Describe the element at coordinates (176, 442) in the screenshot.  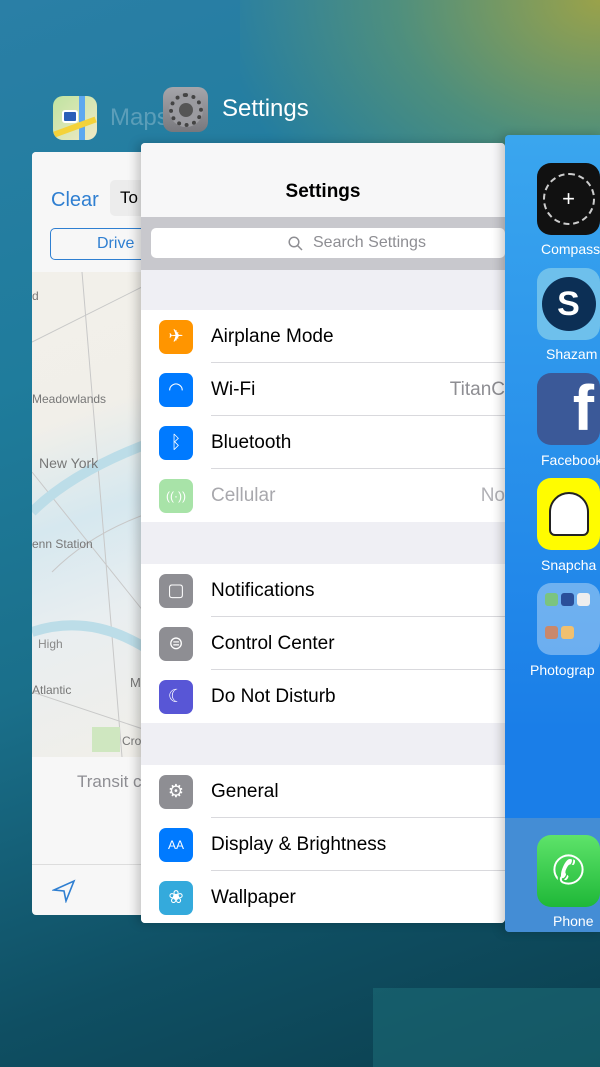
I see `bluetooth-icon: ᛒ` at that location.